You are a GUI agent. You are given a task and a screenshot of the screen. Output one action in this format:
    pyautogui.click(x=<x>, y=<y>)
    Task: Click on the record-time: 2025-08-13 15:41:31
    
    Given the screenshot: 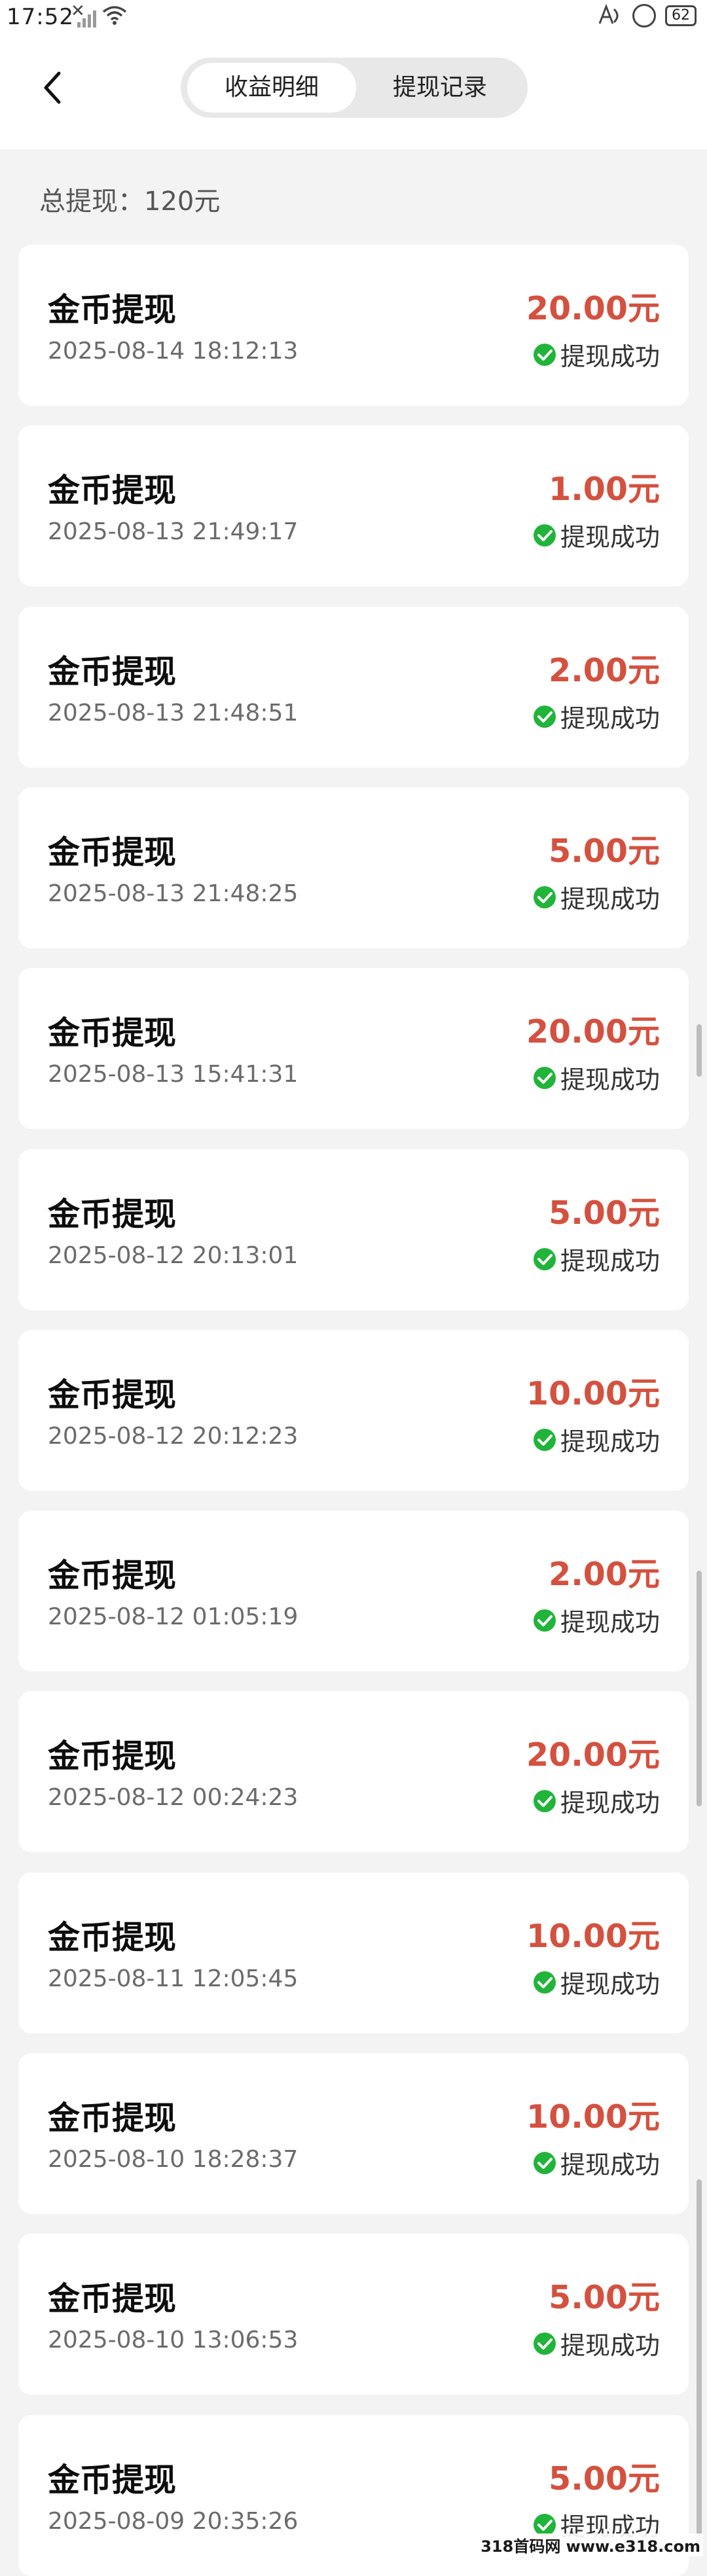 What is the action you would take?
    pyautogui.click(x=173, y=1074)
    